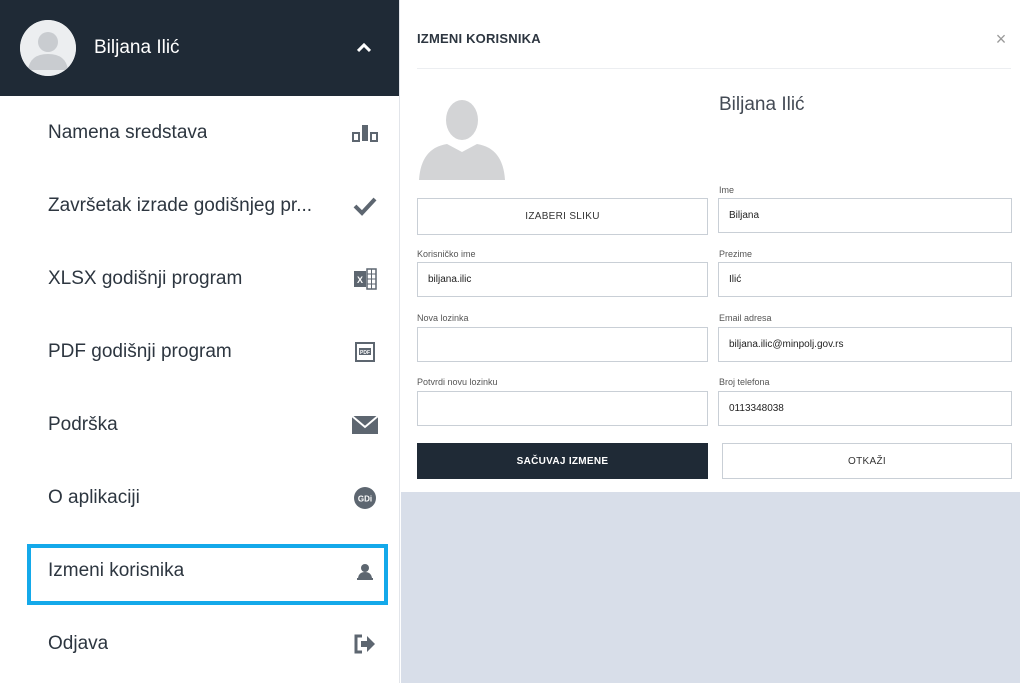  I want to click on menu-item-xlsx: XLSX godišnji program X, so click(199, 278).